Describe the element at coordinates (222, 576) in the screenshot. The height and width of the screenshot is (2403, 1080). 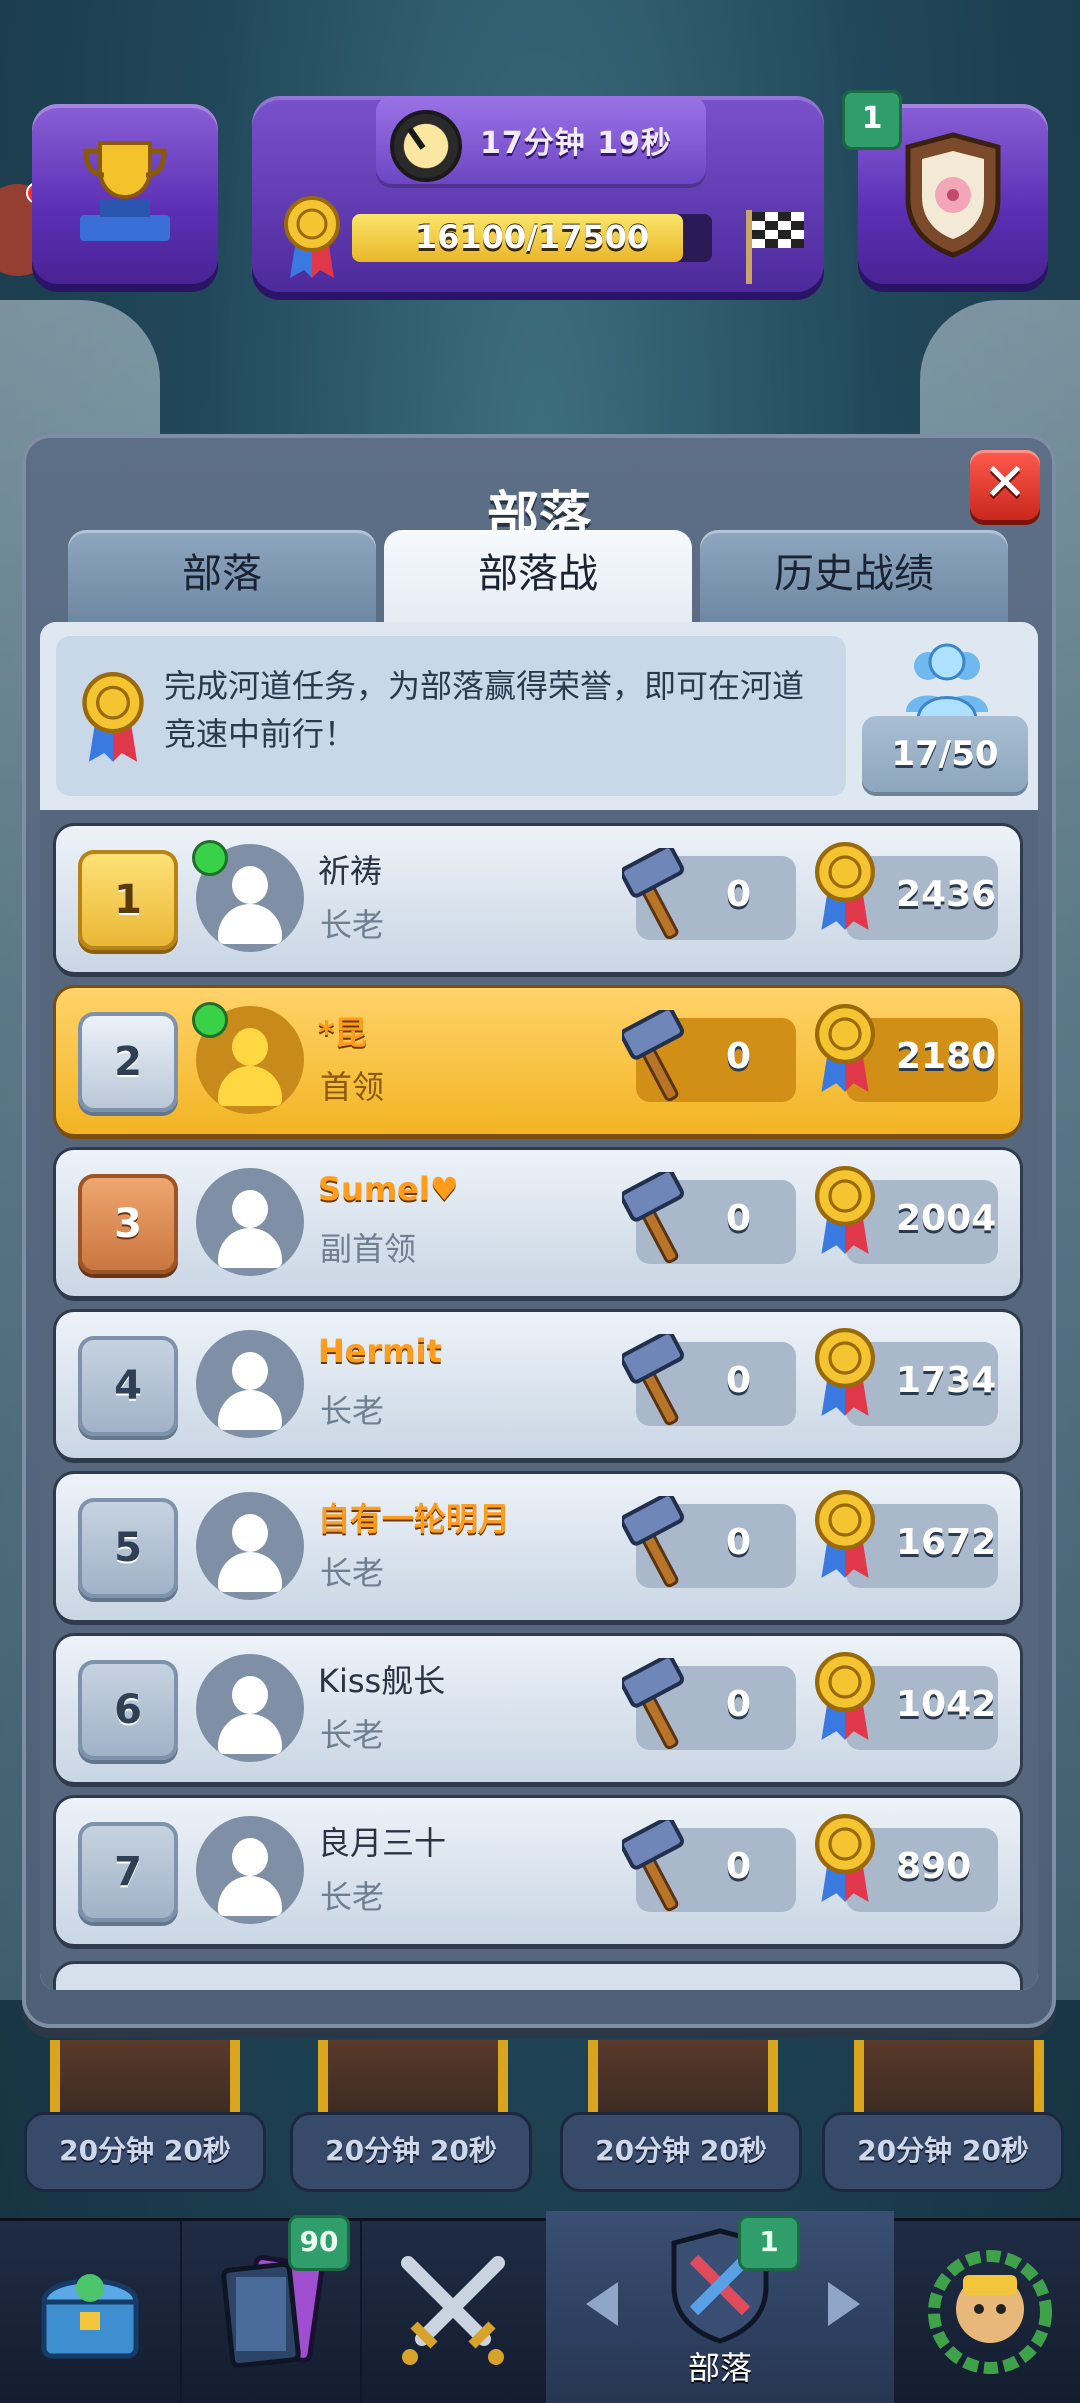
I see `tab-clan: 部落` at that location.